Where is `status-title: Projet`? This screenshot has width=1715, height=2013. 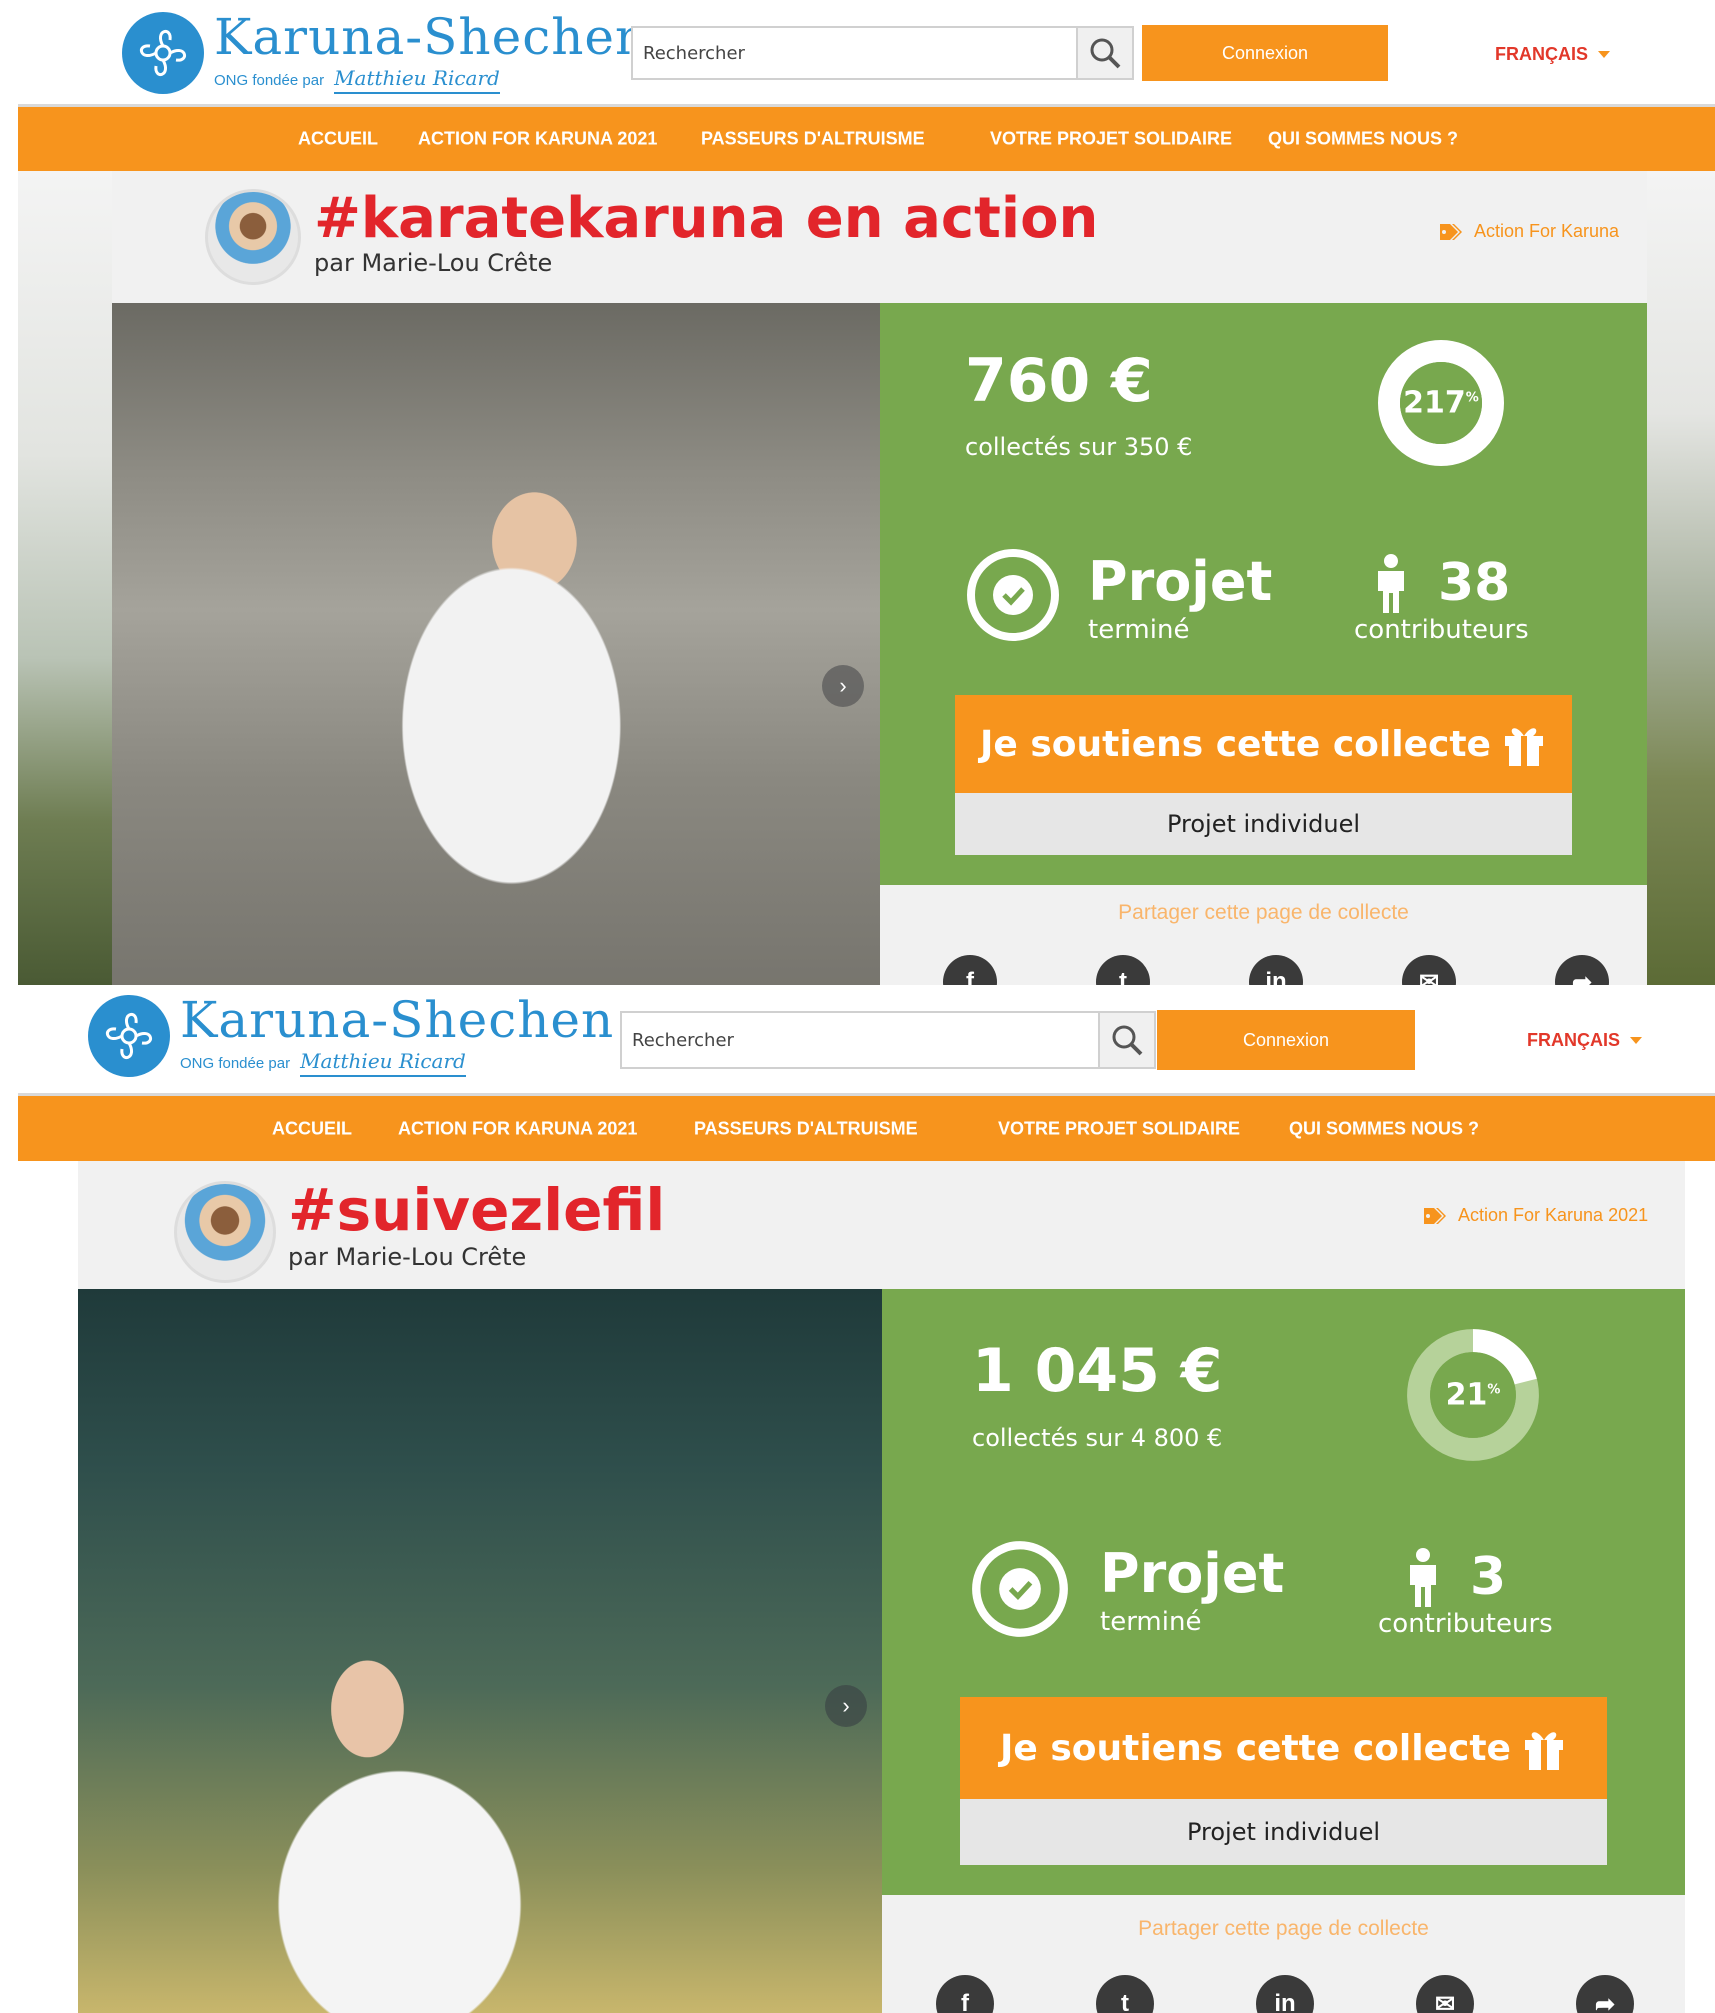
status-title: Projet is located at coordinates (1180, 581).